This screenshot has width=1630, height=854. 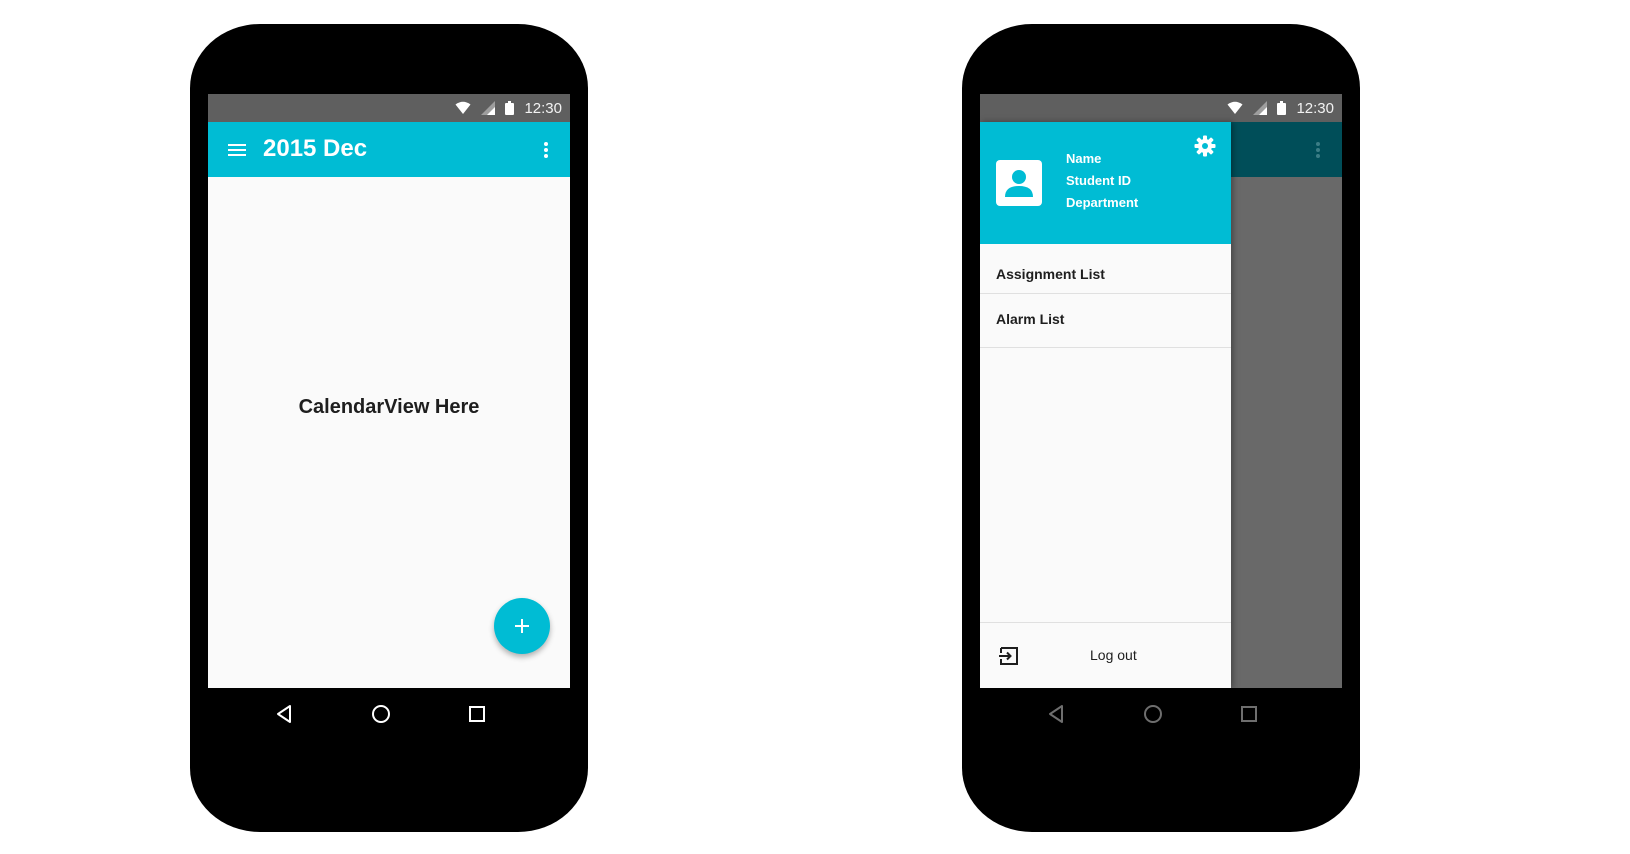 What do you see at coordinates (1030, 319) in the screenshot?
I see `drawer-item-label: Alarm List` at bounding box center [1030, 319].